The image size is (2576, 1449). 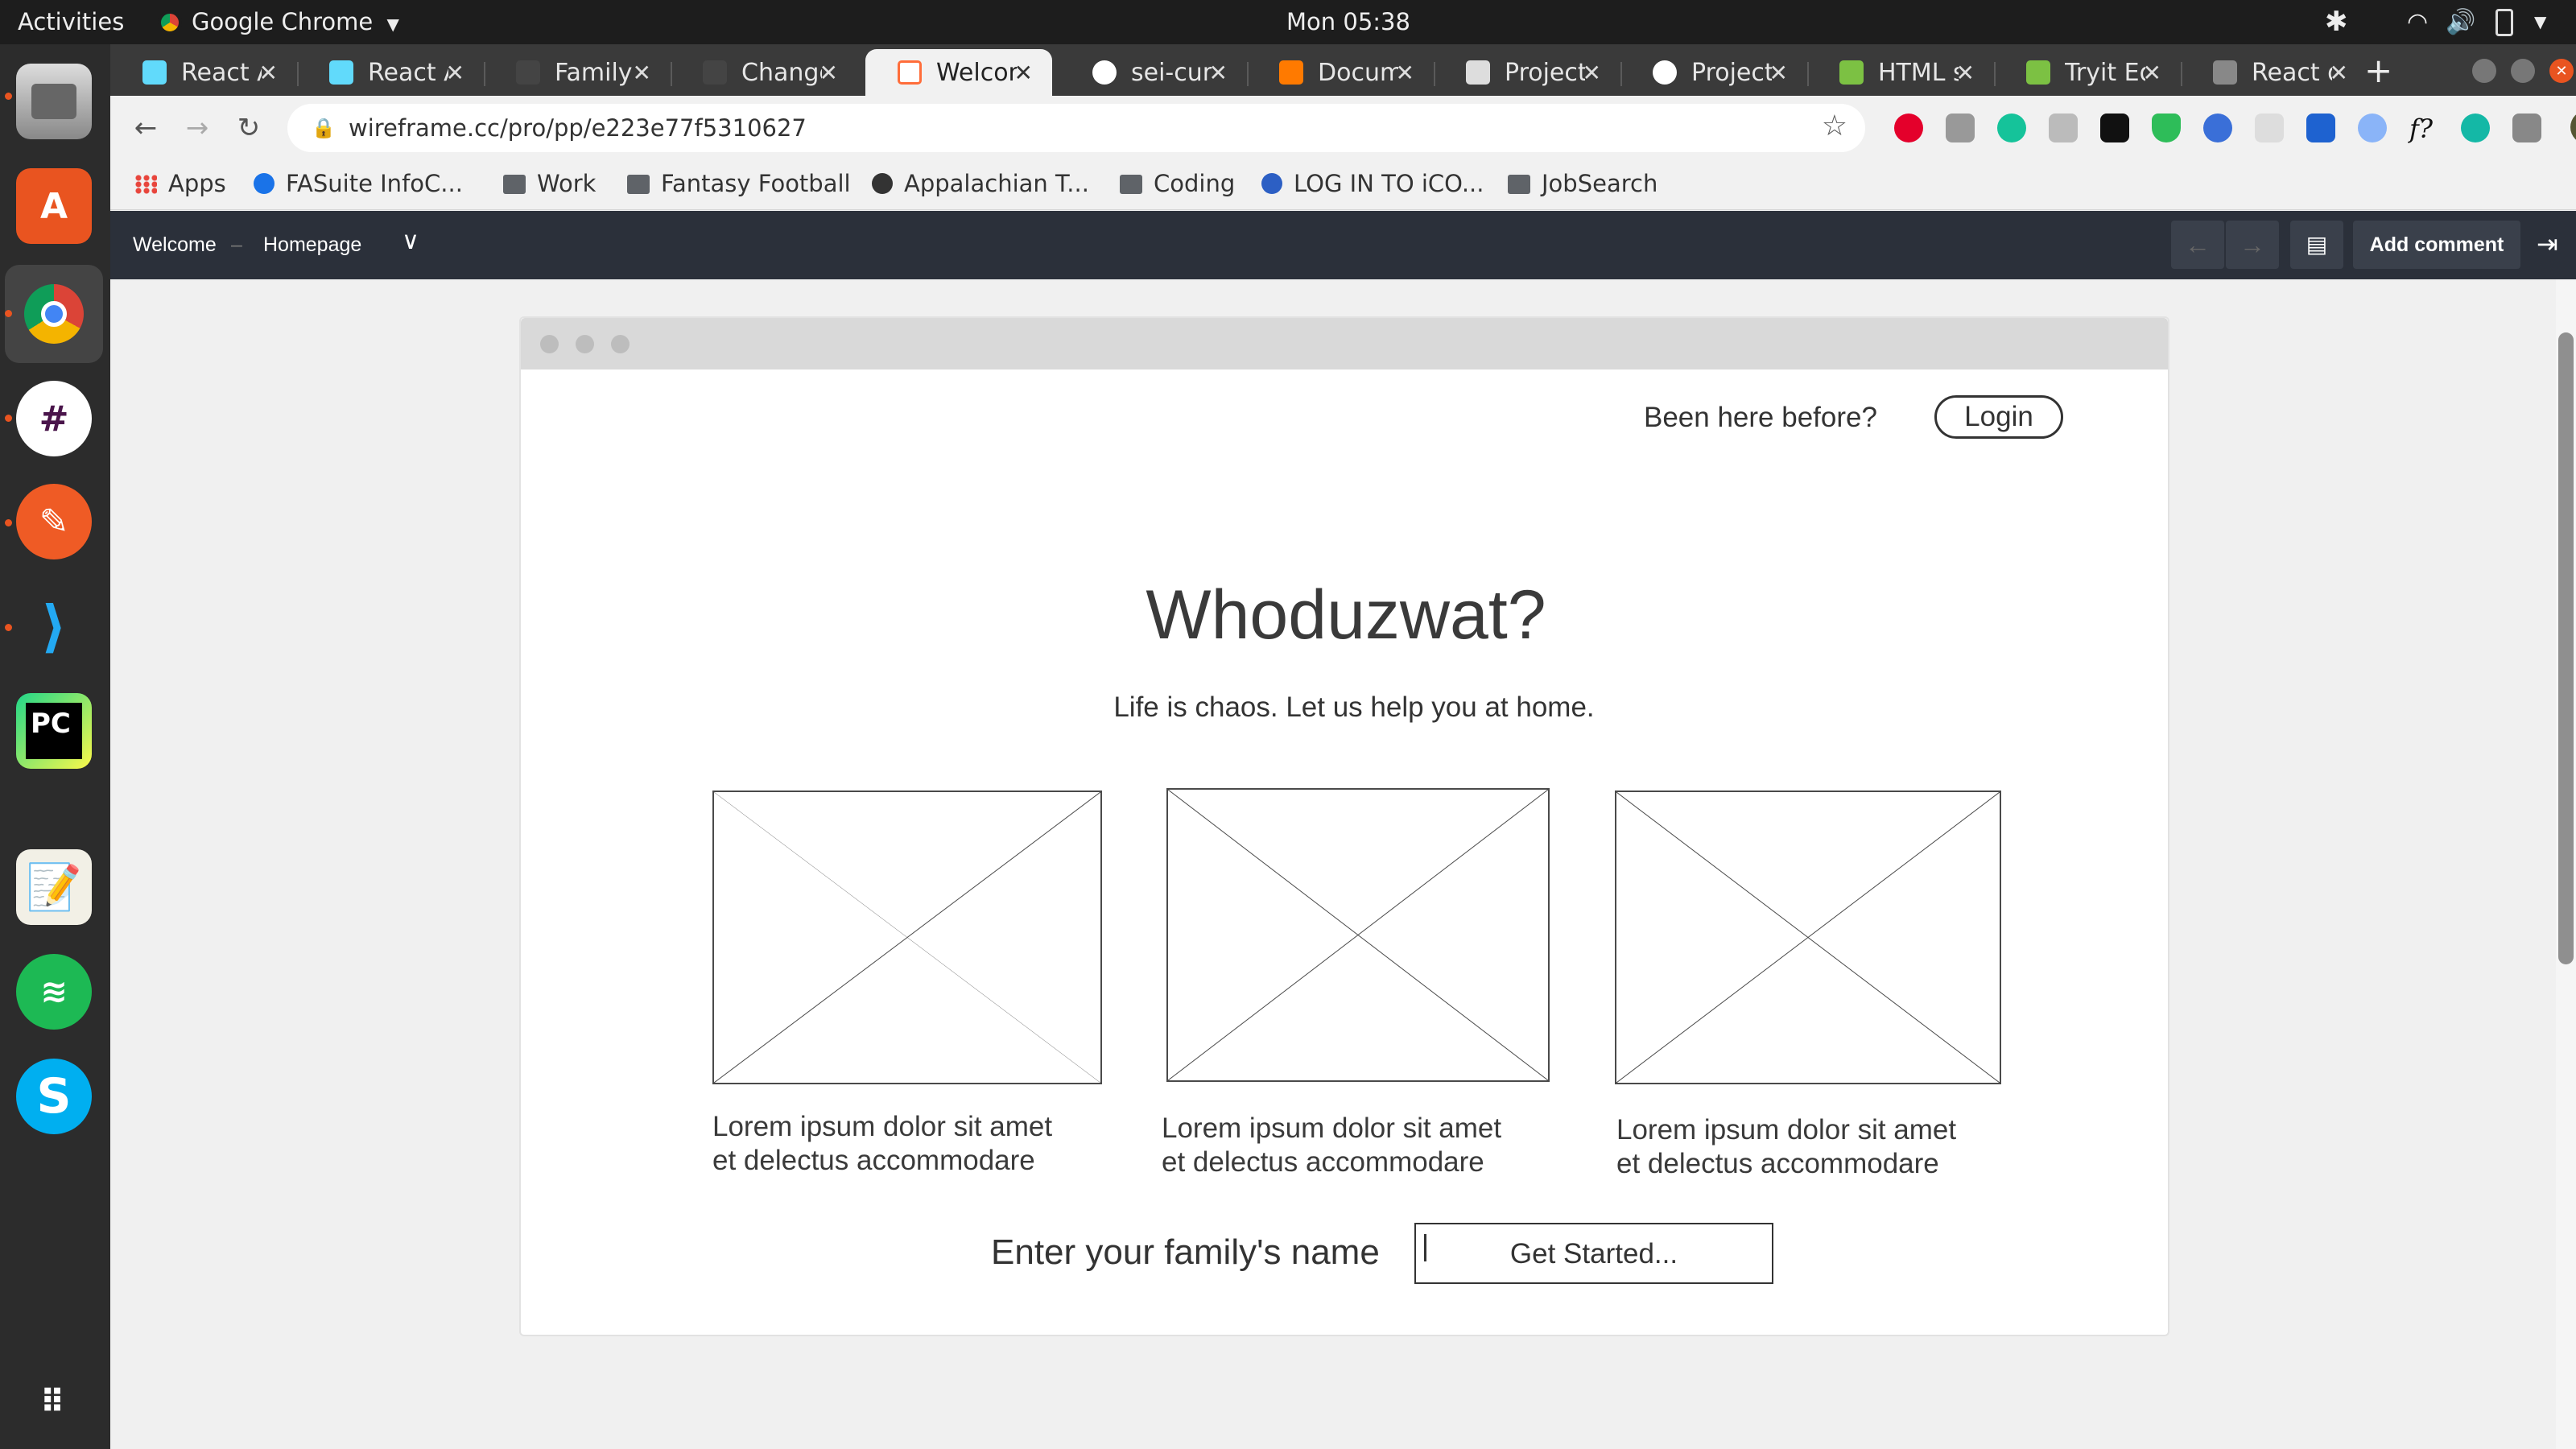 What do you see at coordinates (1131, 184) in the screenshot?
I see `folder-icon` at bounding box center [1131, 184].